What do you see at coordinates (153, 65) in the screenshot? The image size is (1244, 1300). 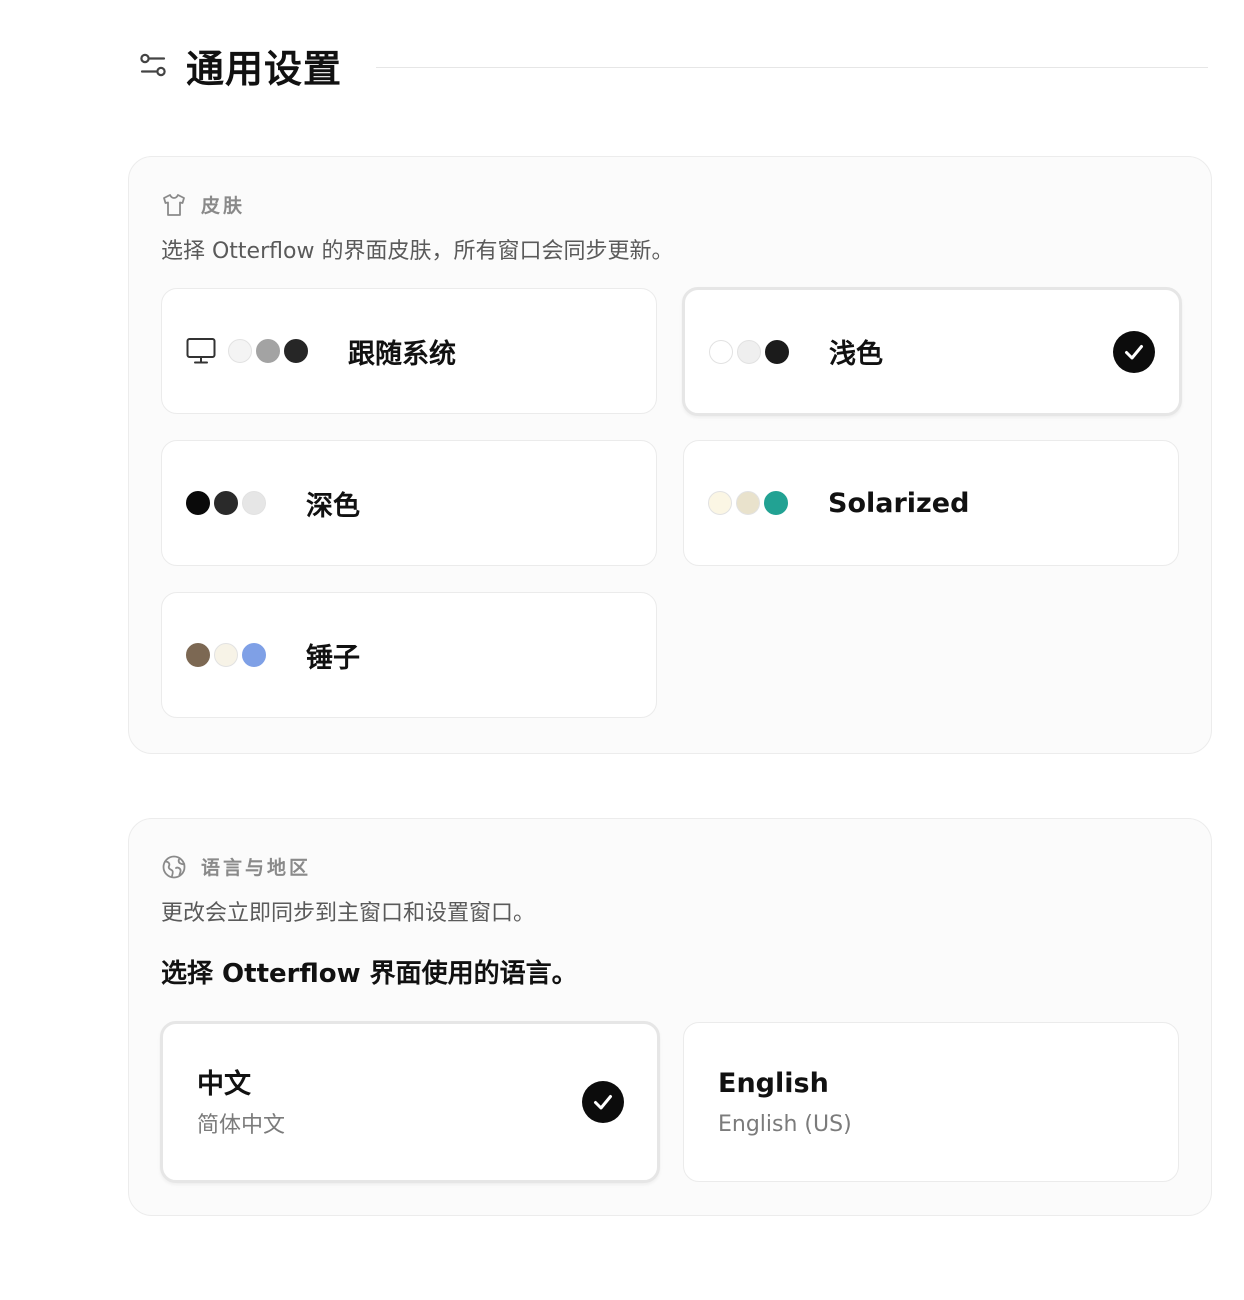 I see `sliders-icon` at bounding box center [153, 65].